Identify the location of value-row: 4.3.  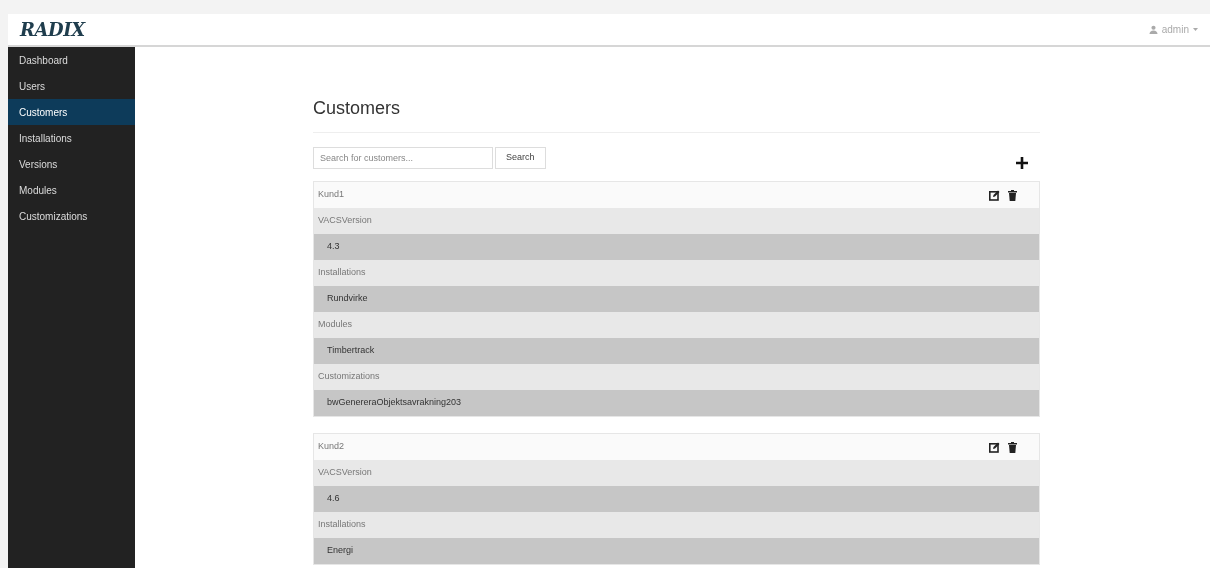
(676, 247).